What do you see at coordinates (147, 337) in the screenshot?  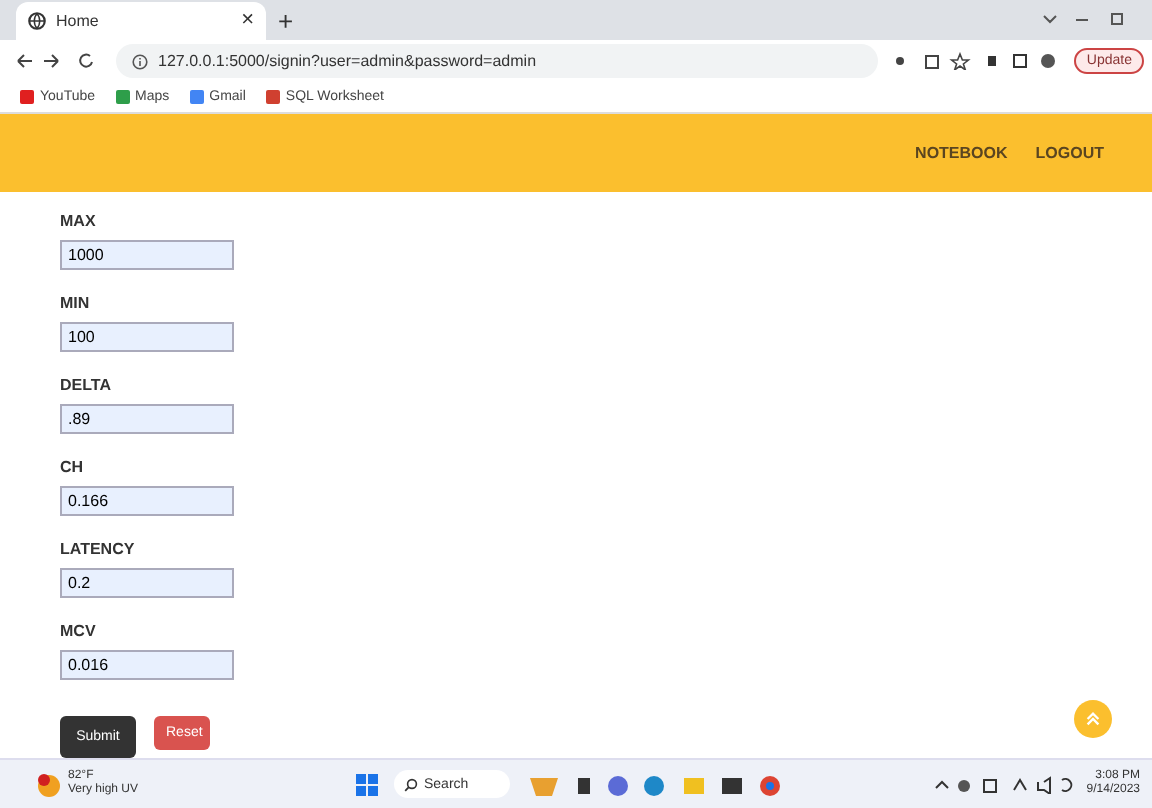 I see `input-field: 100` at bounding box center [147, 337].